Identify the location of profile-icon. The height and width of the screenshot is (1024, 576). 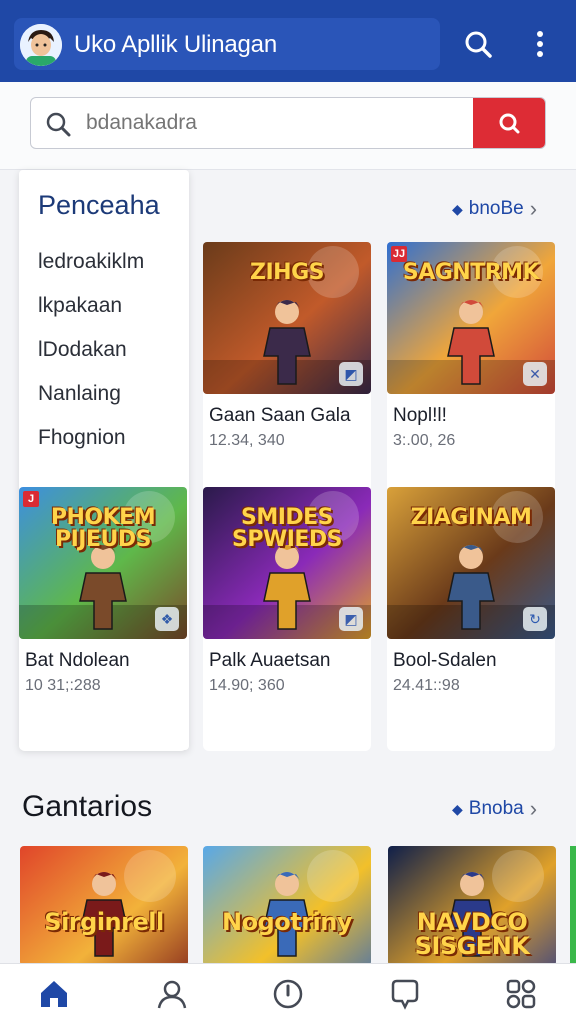
(172, 994).